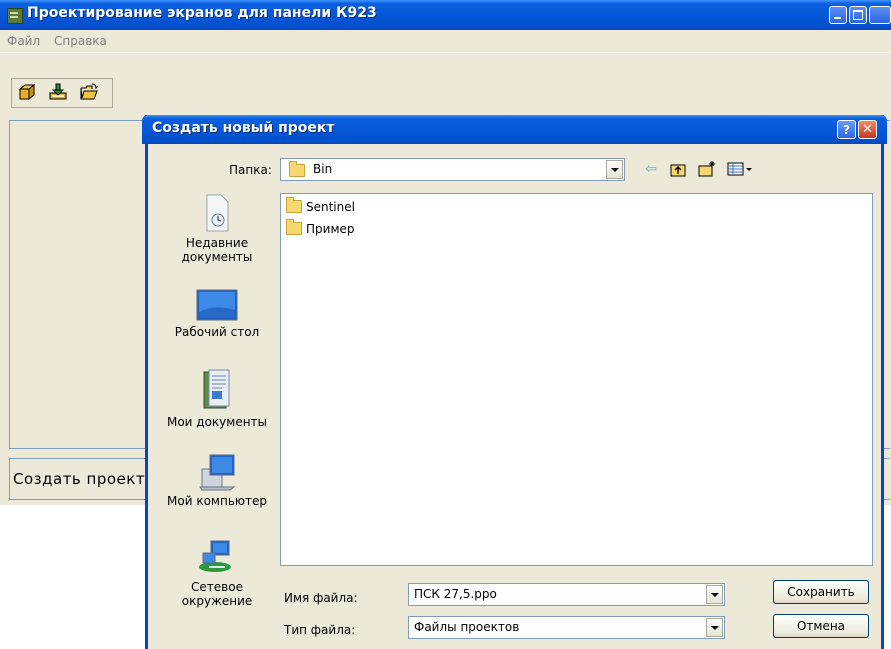 This screenshot has width=891, height=649. Describe the element at coordinates (330, 229) in the screenshot. I see `file-name: Пример` at that location.